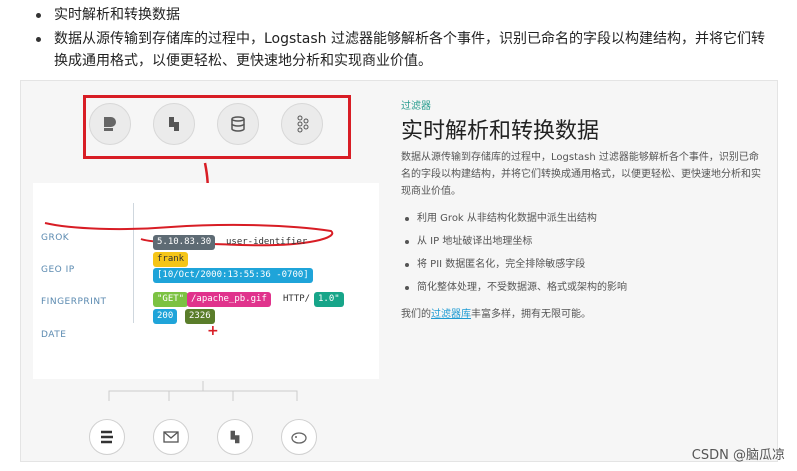 The height and width of the screenshot is (471, 797). What do you see at coordinates (58, 270) in the screenshot?
I see `field-geoip: GEO IP` at bounding box center [58, 270].